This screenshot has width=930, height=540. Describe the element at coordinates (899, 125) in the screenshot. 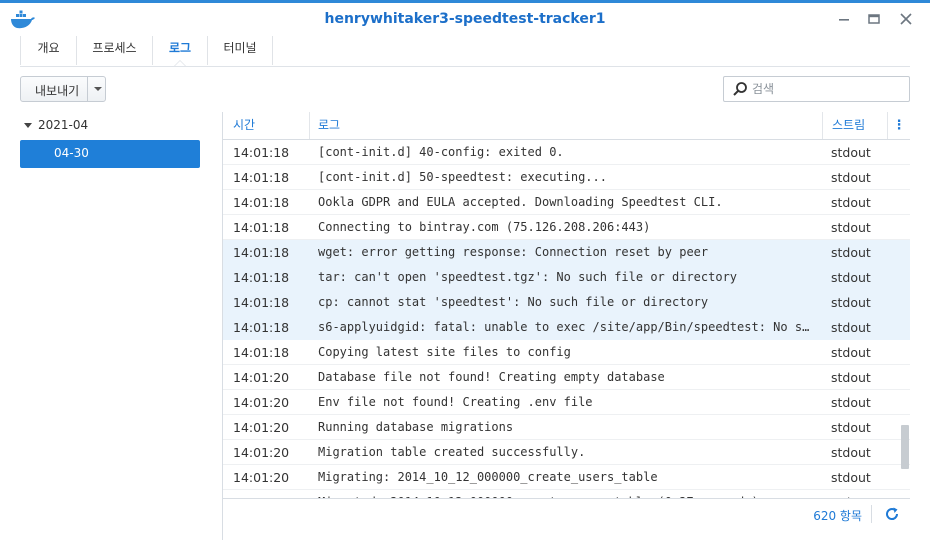

I see `column-menu-icon: ⋮` at that location.